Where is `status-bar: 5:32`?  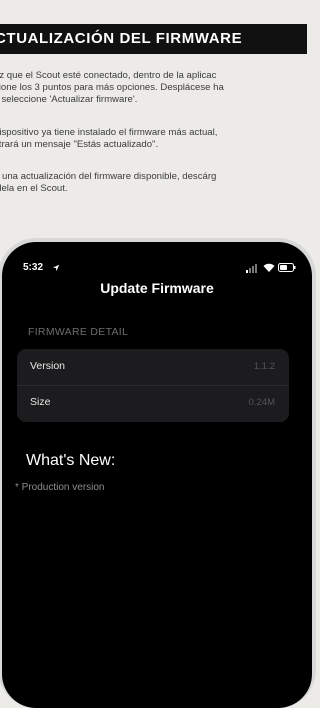
status-bar: 5:32 is located at coordinates (157, 269).